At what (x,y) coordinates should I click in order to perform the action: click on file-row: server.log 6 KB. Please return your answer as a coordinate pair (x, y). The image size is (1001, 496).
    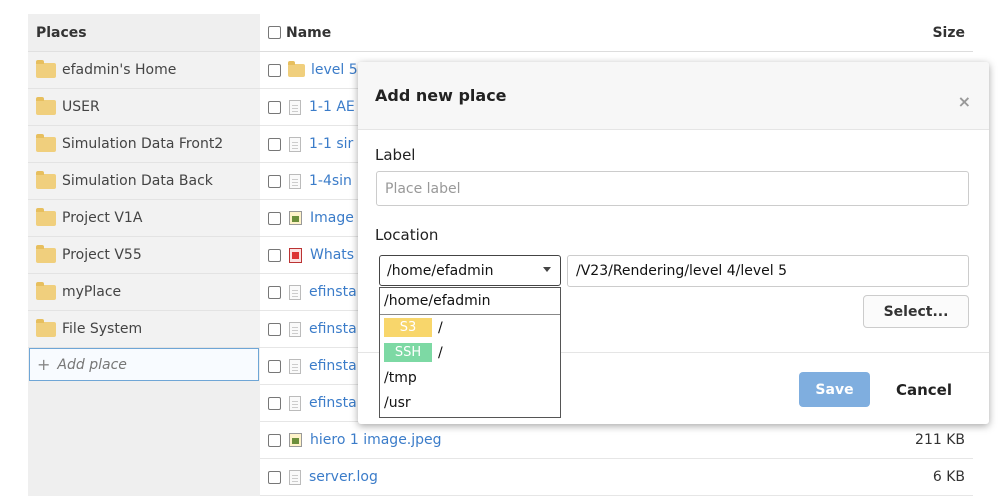
    Looking at the image, I should click on (616, 477).